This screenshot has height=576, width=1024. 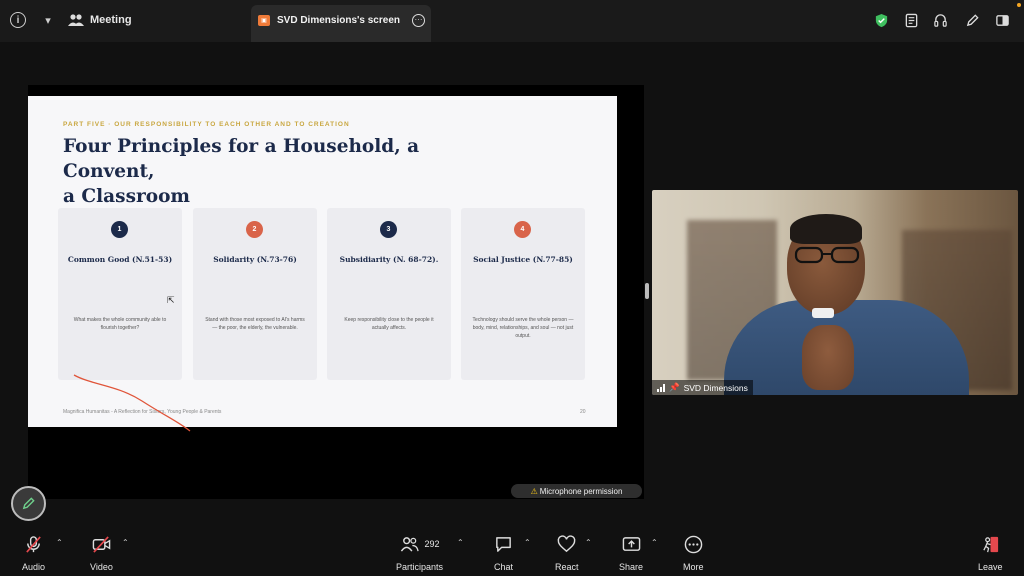 I want to click on chat-button: Chat, so click(x=503, y=553).